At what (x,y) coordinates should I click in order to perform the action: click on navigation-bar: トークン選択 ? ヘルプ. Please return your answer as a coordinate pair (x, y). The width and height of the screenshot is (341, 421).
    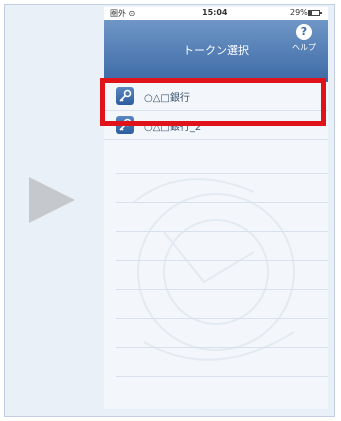
    Looking at the image, I should click on (216, 51).